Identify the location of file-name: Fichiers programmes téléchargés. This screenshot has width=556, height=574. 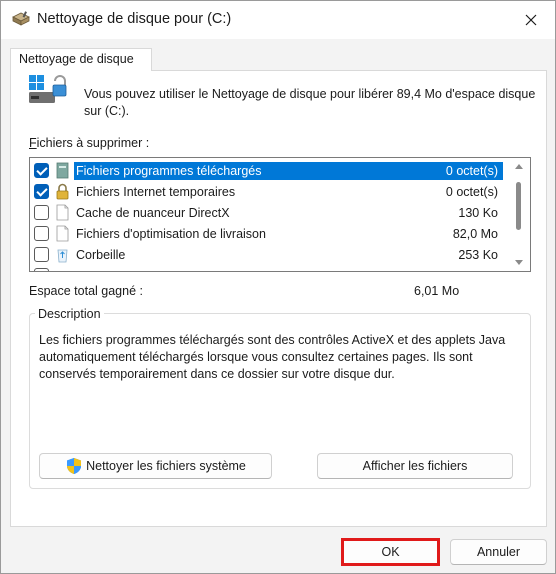
(169, 171).